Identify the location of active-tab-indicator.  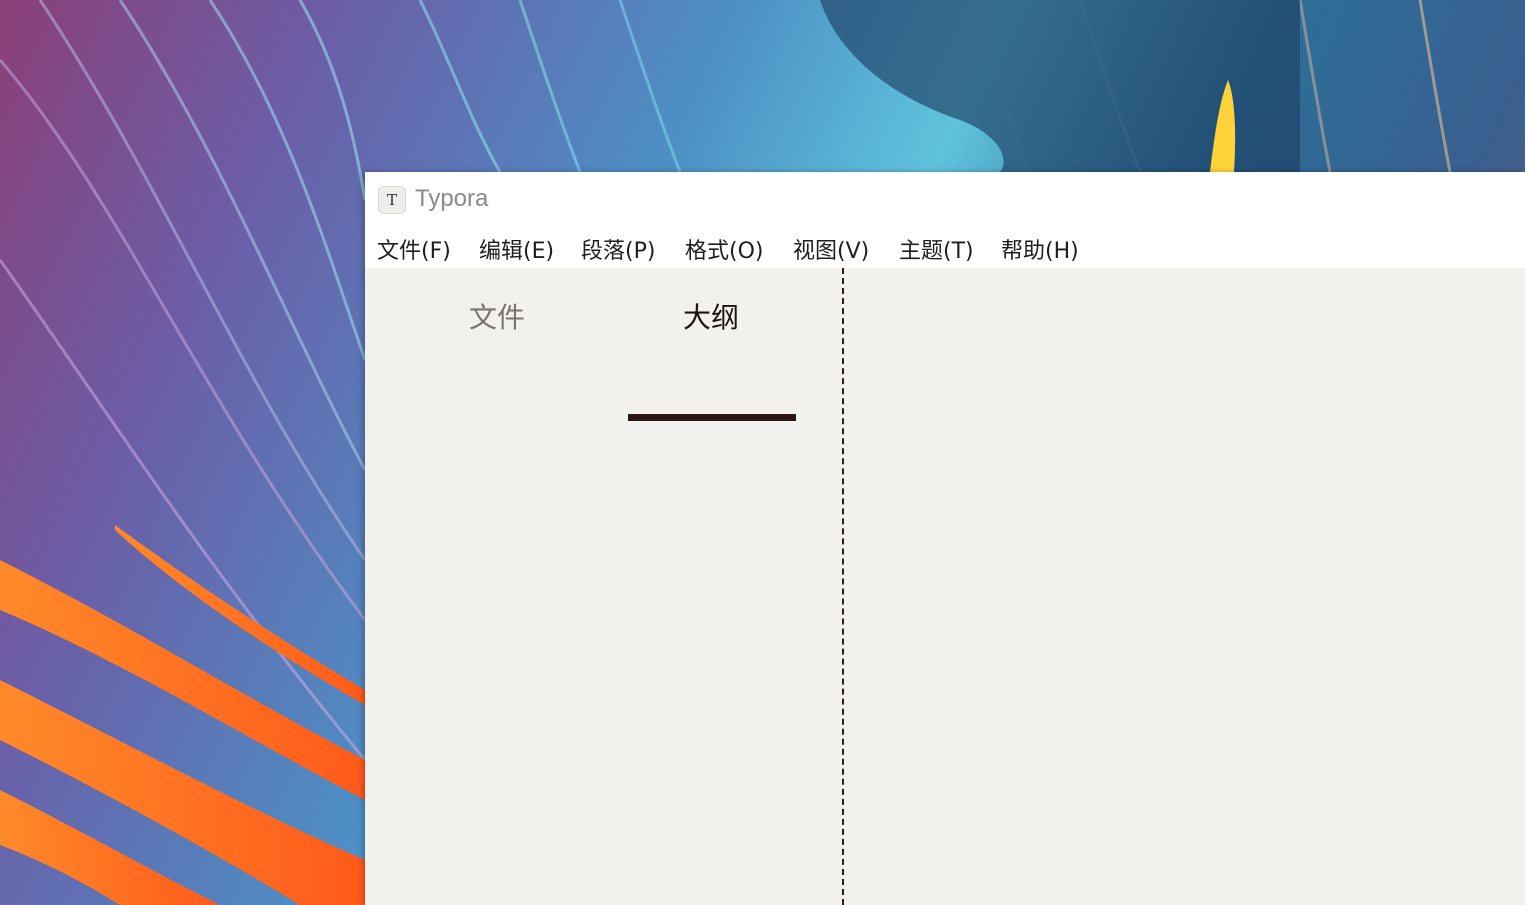
(712, 417).